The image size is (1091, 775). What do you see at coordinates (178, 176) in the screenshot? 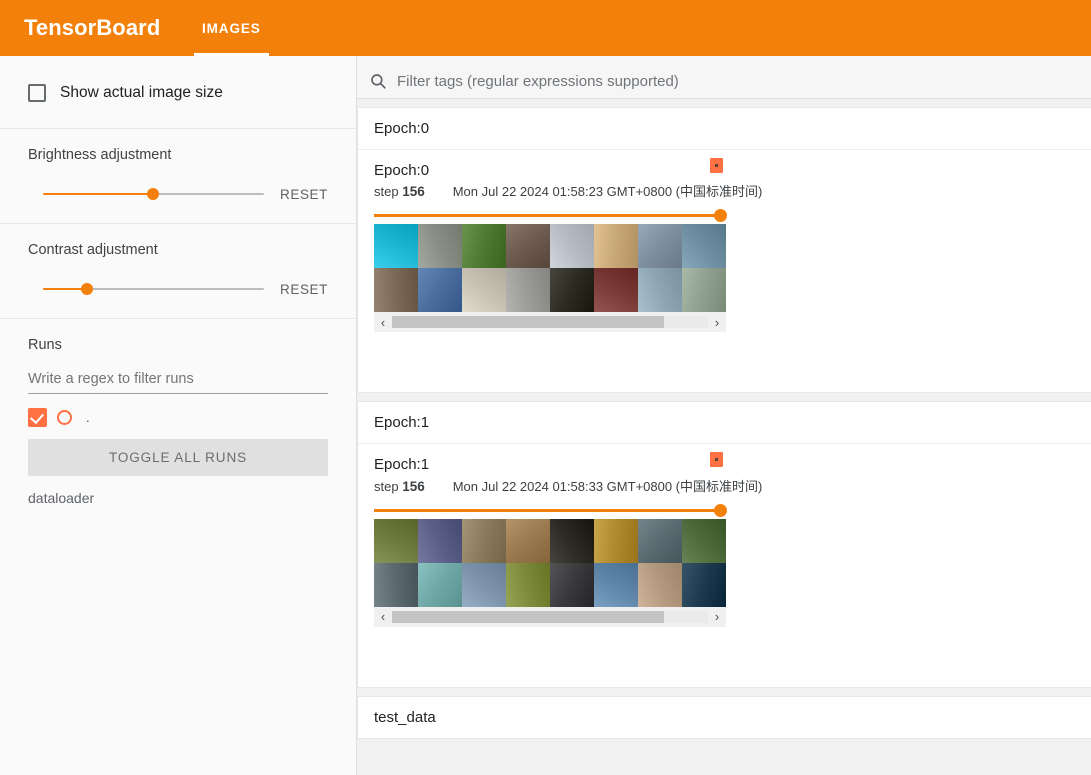
I see `sidebar-section-brightness: Brightness adjustment RESET` at bounding box center [178, 176].